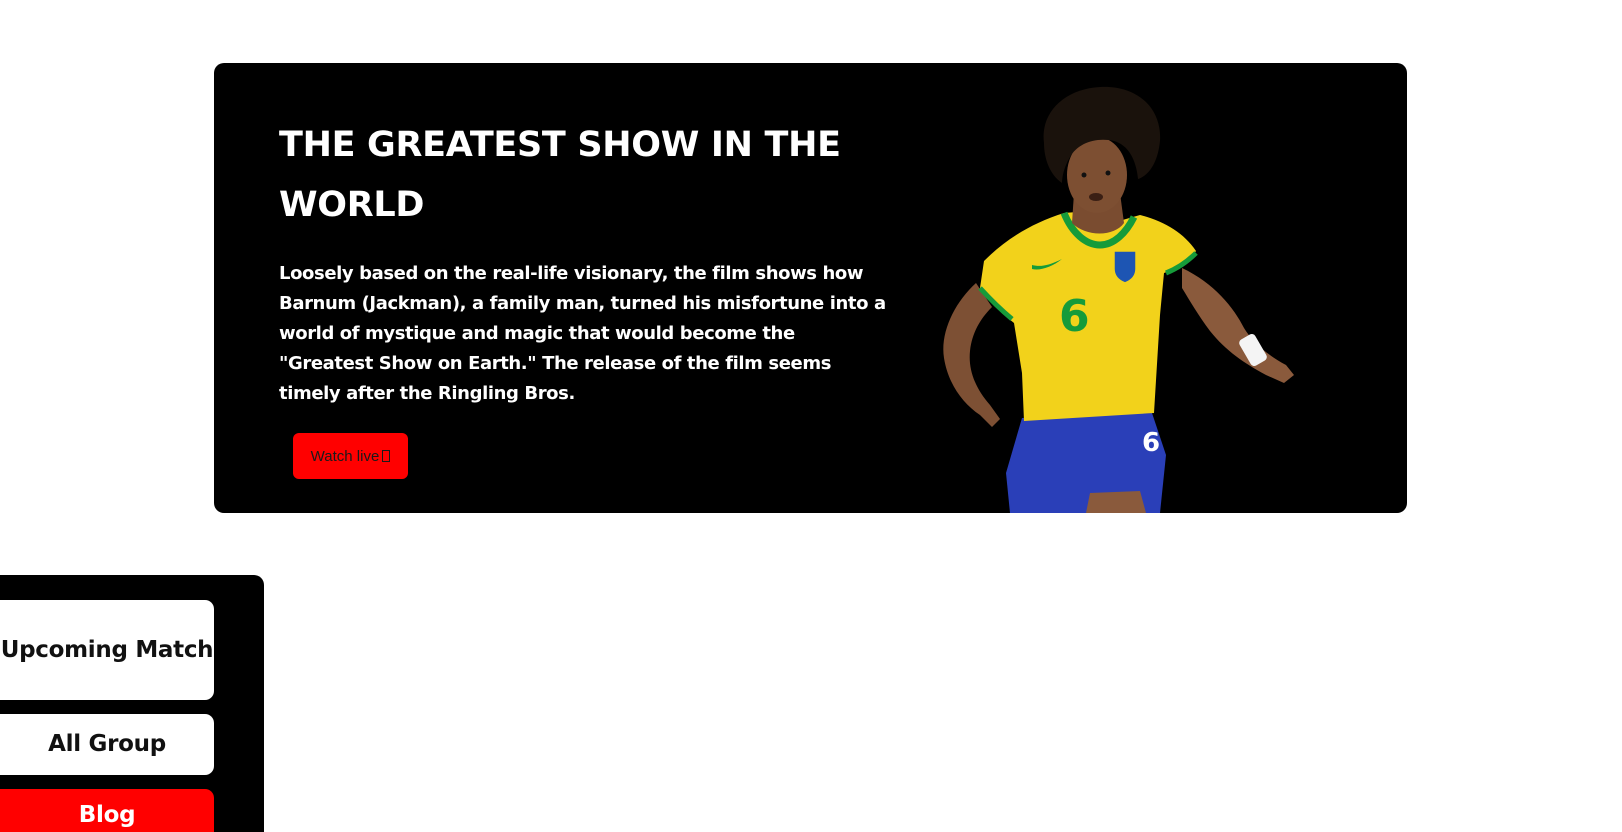  I want to click on sidebar-item-upcoming-match: Upcoming Match, so click(107, 650).